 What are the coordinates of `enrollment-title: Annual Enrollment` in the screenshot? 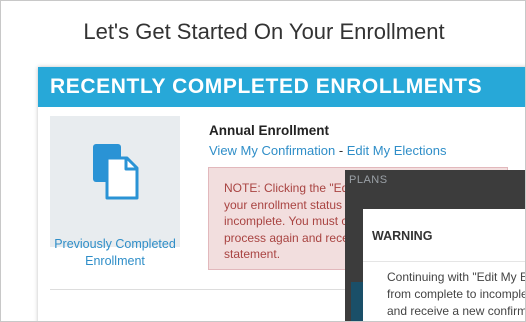 It's located at (269, 130).